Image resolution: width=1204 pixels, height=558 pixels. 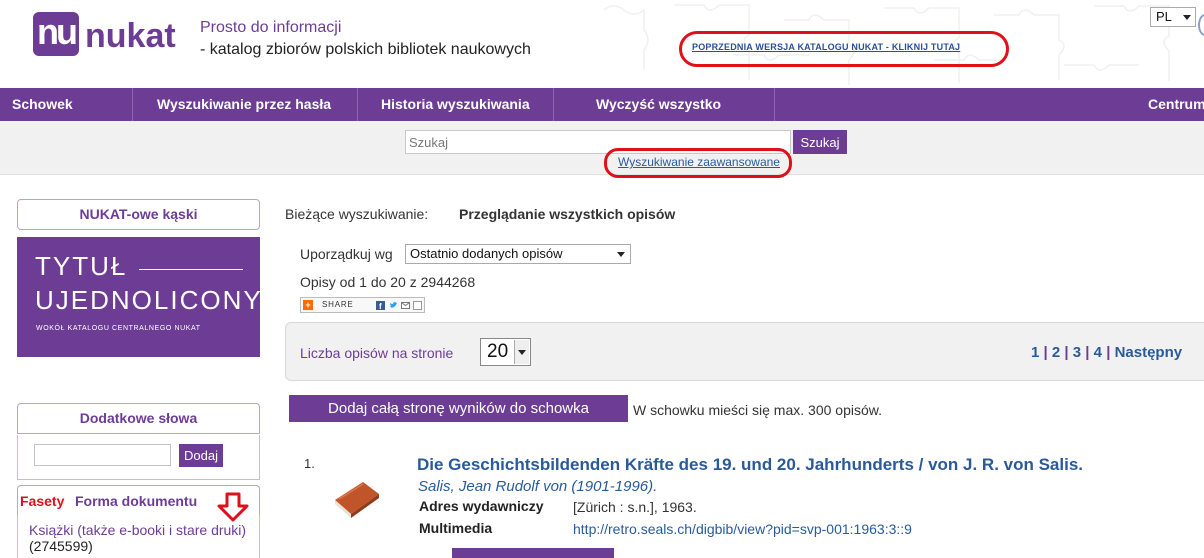 I want to click on share-button: + SHARE f, so click(x=362, y=305).